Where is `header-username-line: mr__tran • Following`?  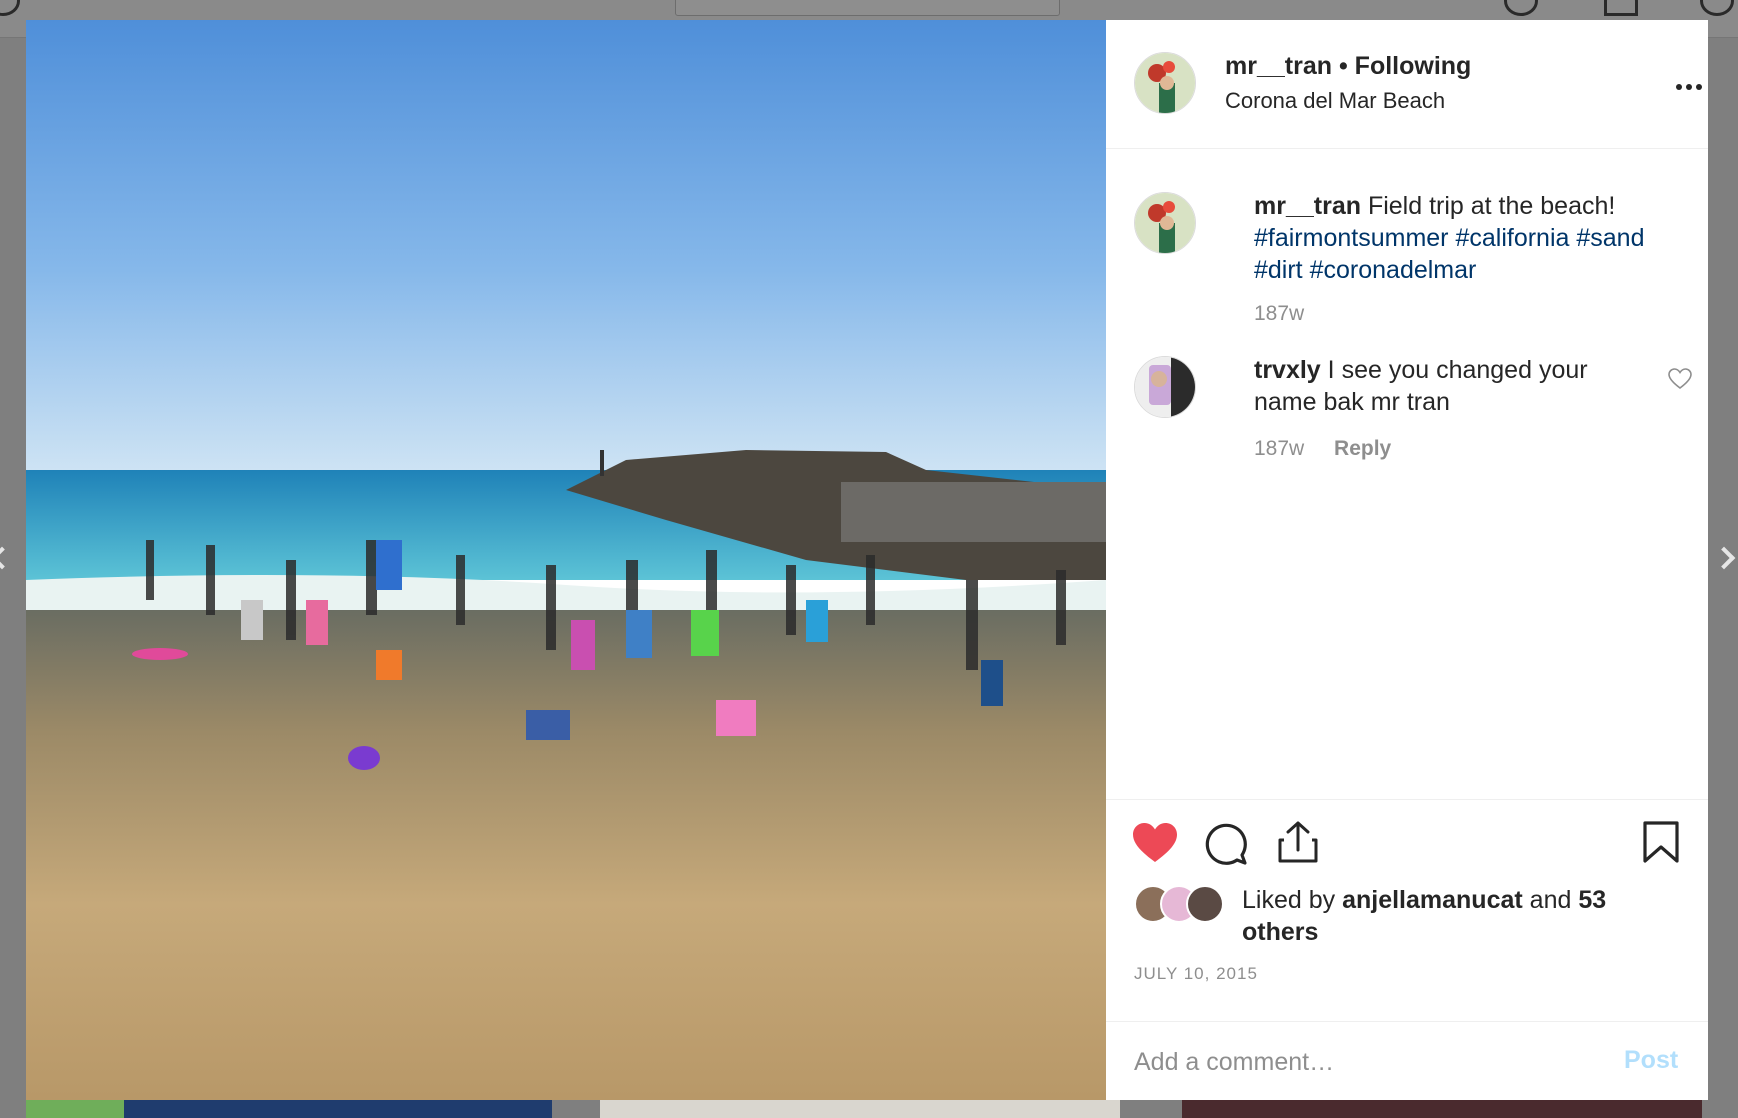
header-username-line: mr__tran • Following is located at coordinates (1348, 66).